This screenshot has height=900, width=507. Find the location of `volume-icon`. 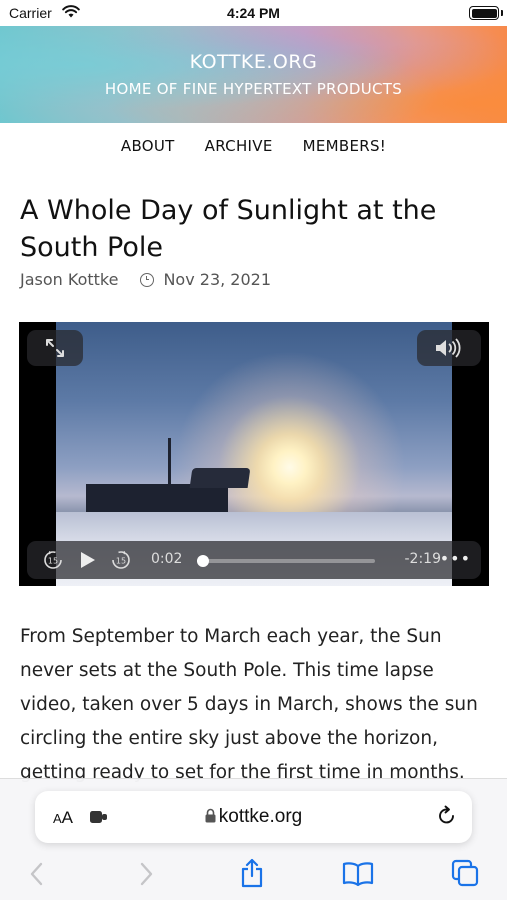

volume-icon is located at coordinates (448, 348).